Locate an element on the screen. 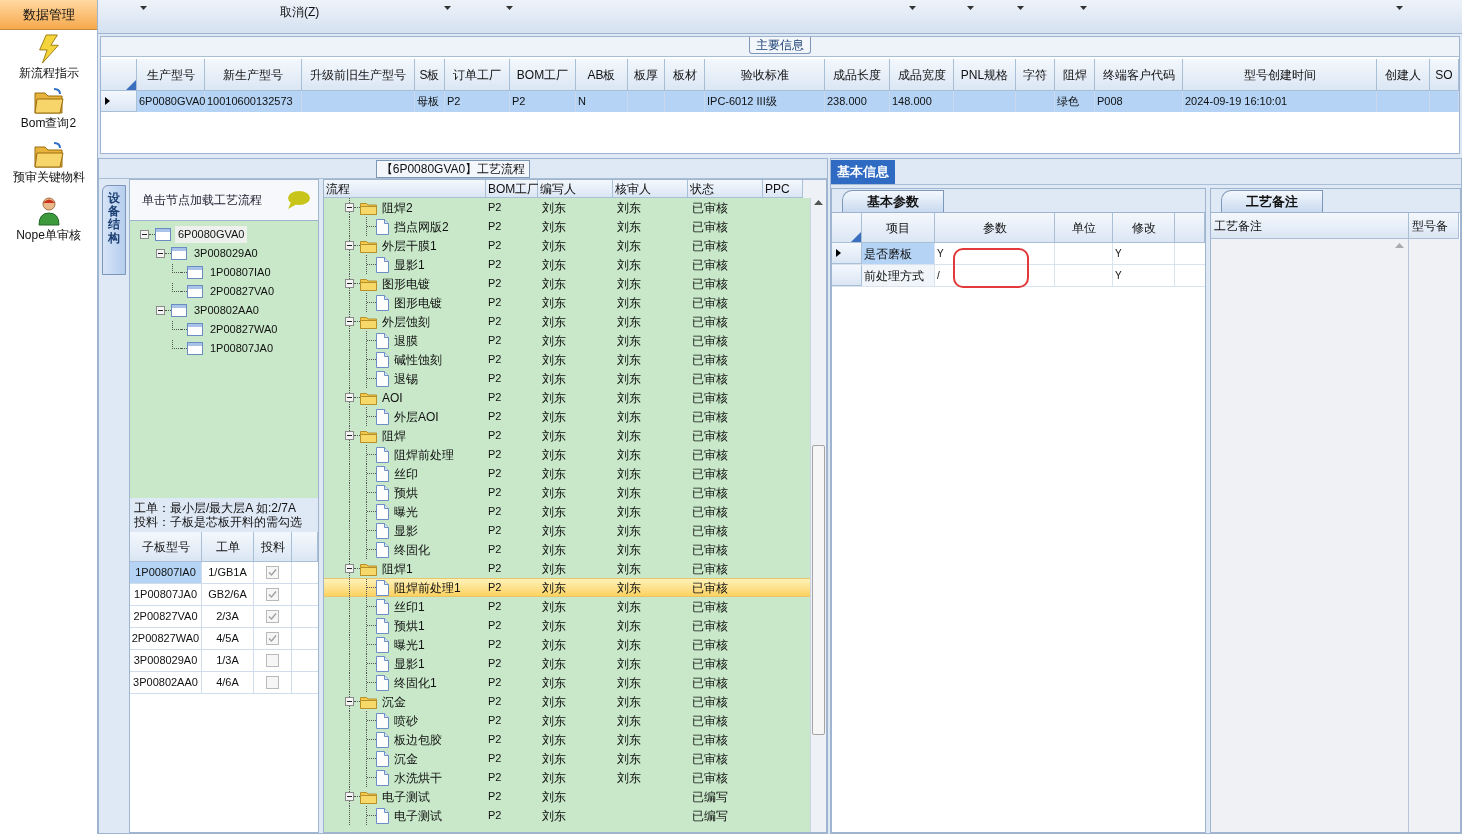 Image resolution: width=1462 pixels, height=834 pixels. column-header: 核审人 is located at coordinates (650, 189).